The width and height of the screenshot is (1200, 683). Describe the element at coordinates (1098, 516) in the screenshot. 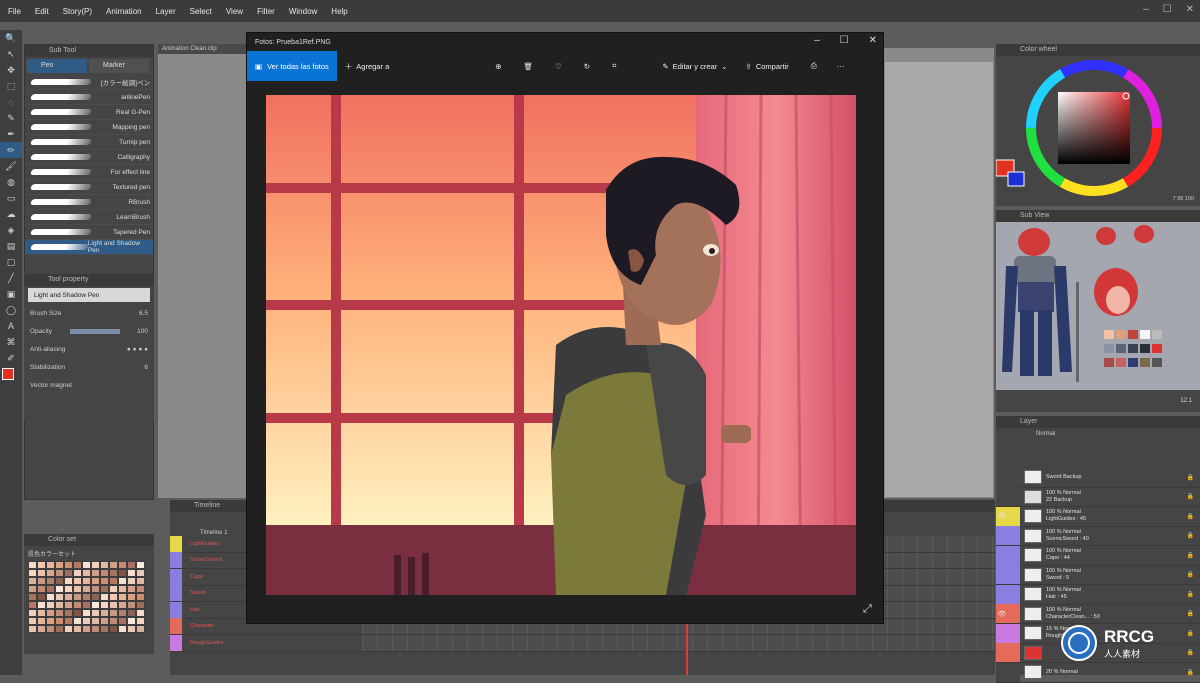

I see `layer-row: 👁 100 % Normal LightGuides : 45 🔒` at that location.